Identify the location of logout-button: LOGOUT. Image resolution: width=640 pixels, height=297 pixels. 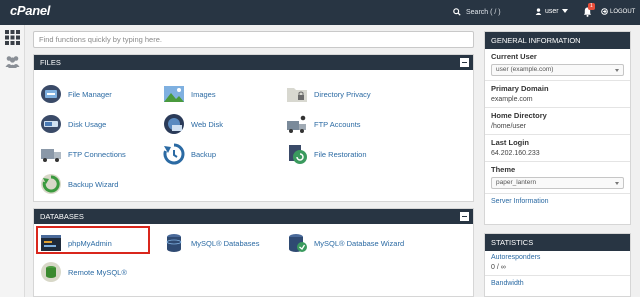
(618, 11).